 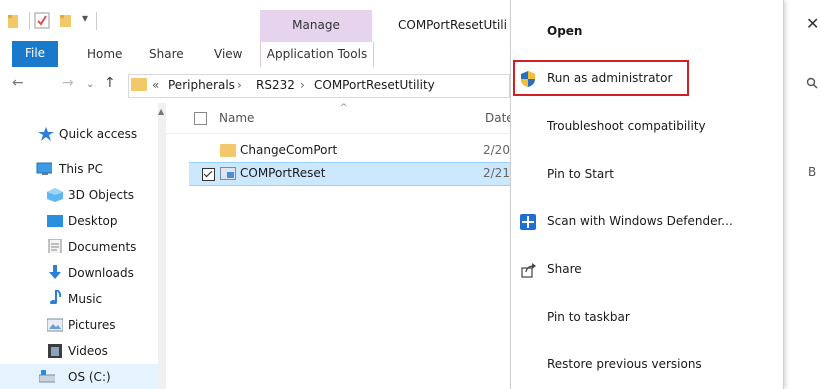 I want to click on breadcrumb-comportresetutility: COMPortResetUtility, so click(x=374, y=85).